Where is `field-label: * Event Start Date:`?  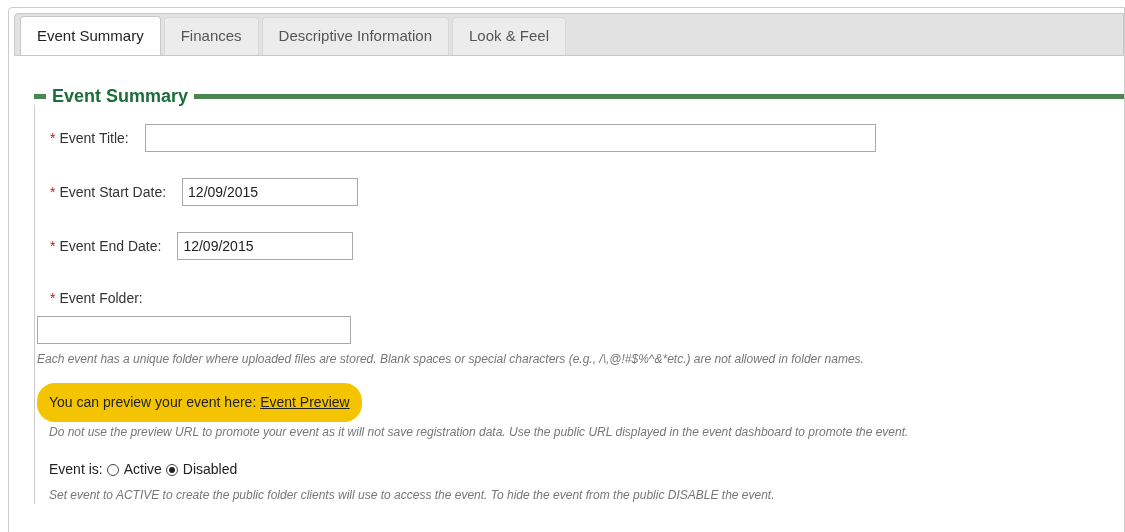 field-label: * Event Start Date: is located at coordinates (108, 192).